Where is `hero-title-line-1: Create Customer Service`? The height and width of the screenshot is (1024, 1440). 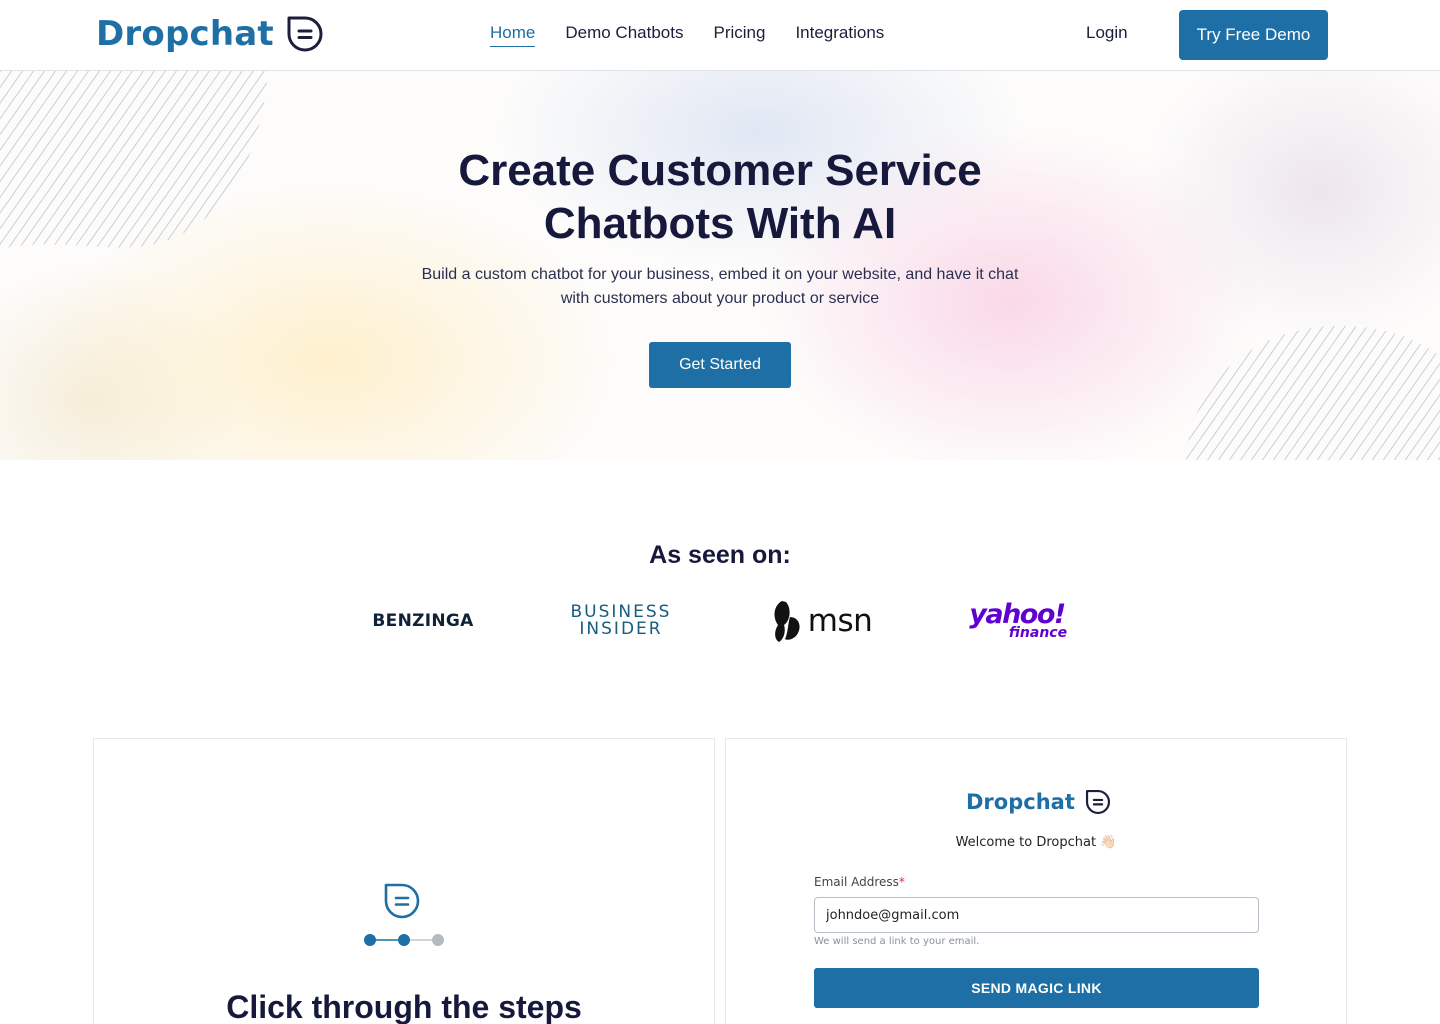
hero-title-line-1: Create Customer Service is located at coordinates (720, 170).